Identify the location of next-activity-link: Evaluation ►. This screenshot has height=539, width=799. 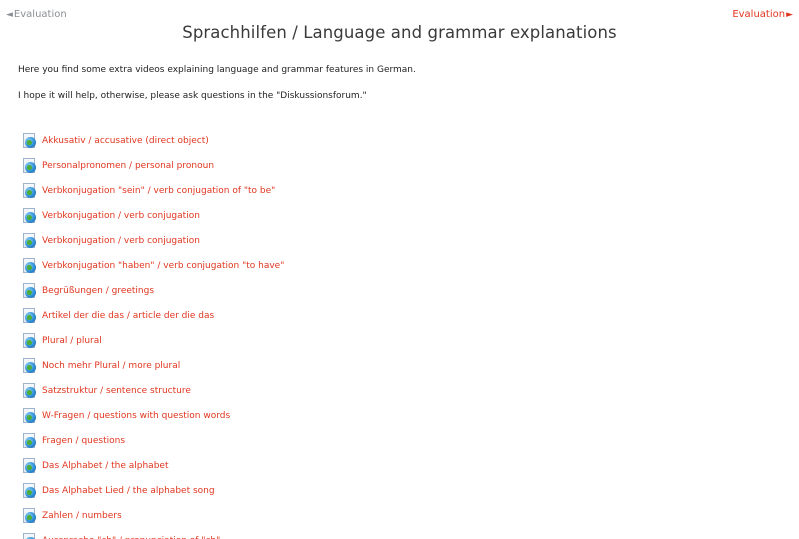
(762, 14).